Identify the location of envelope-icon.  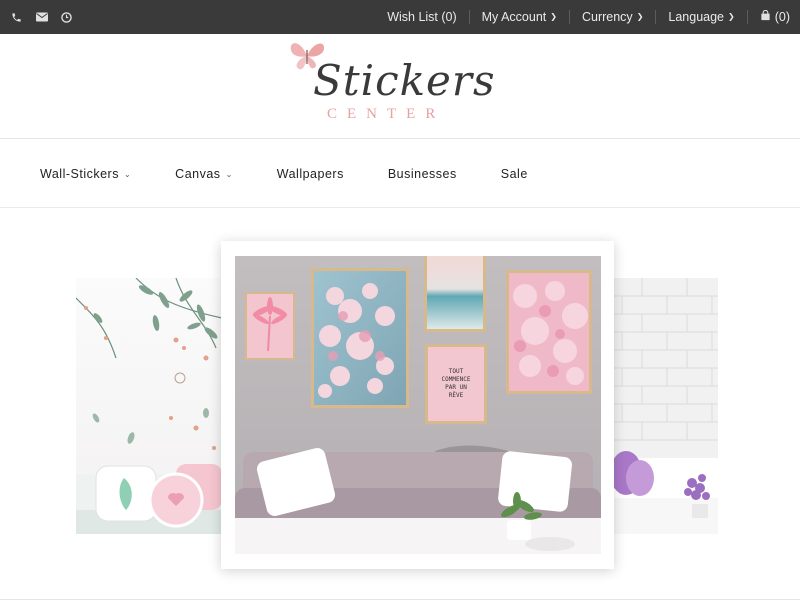
(41, 17).